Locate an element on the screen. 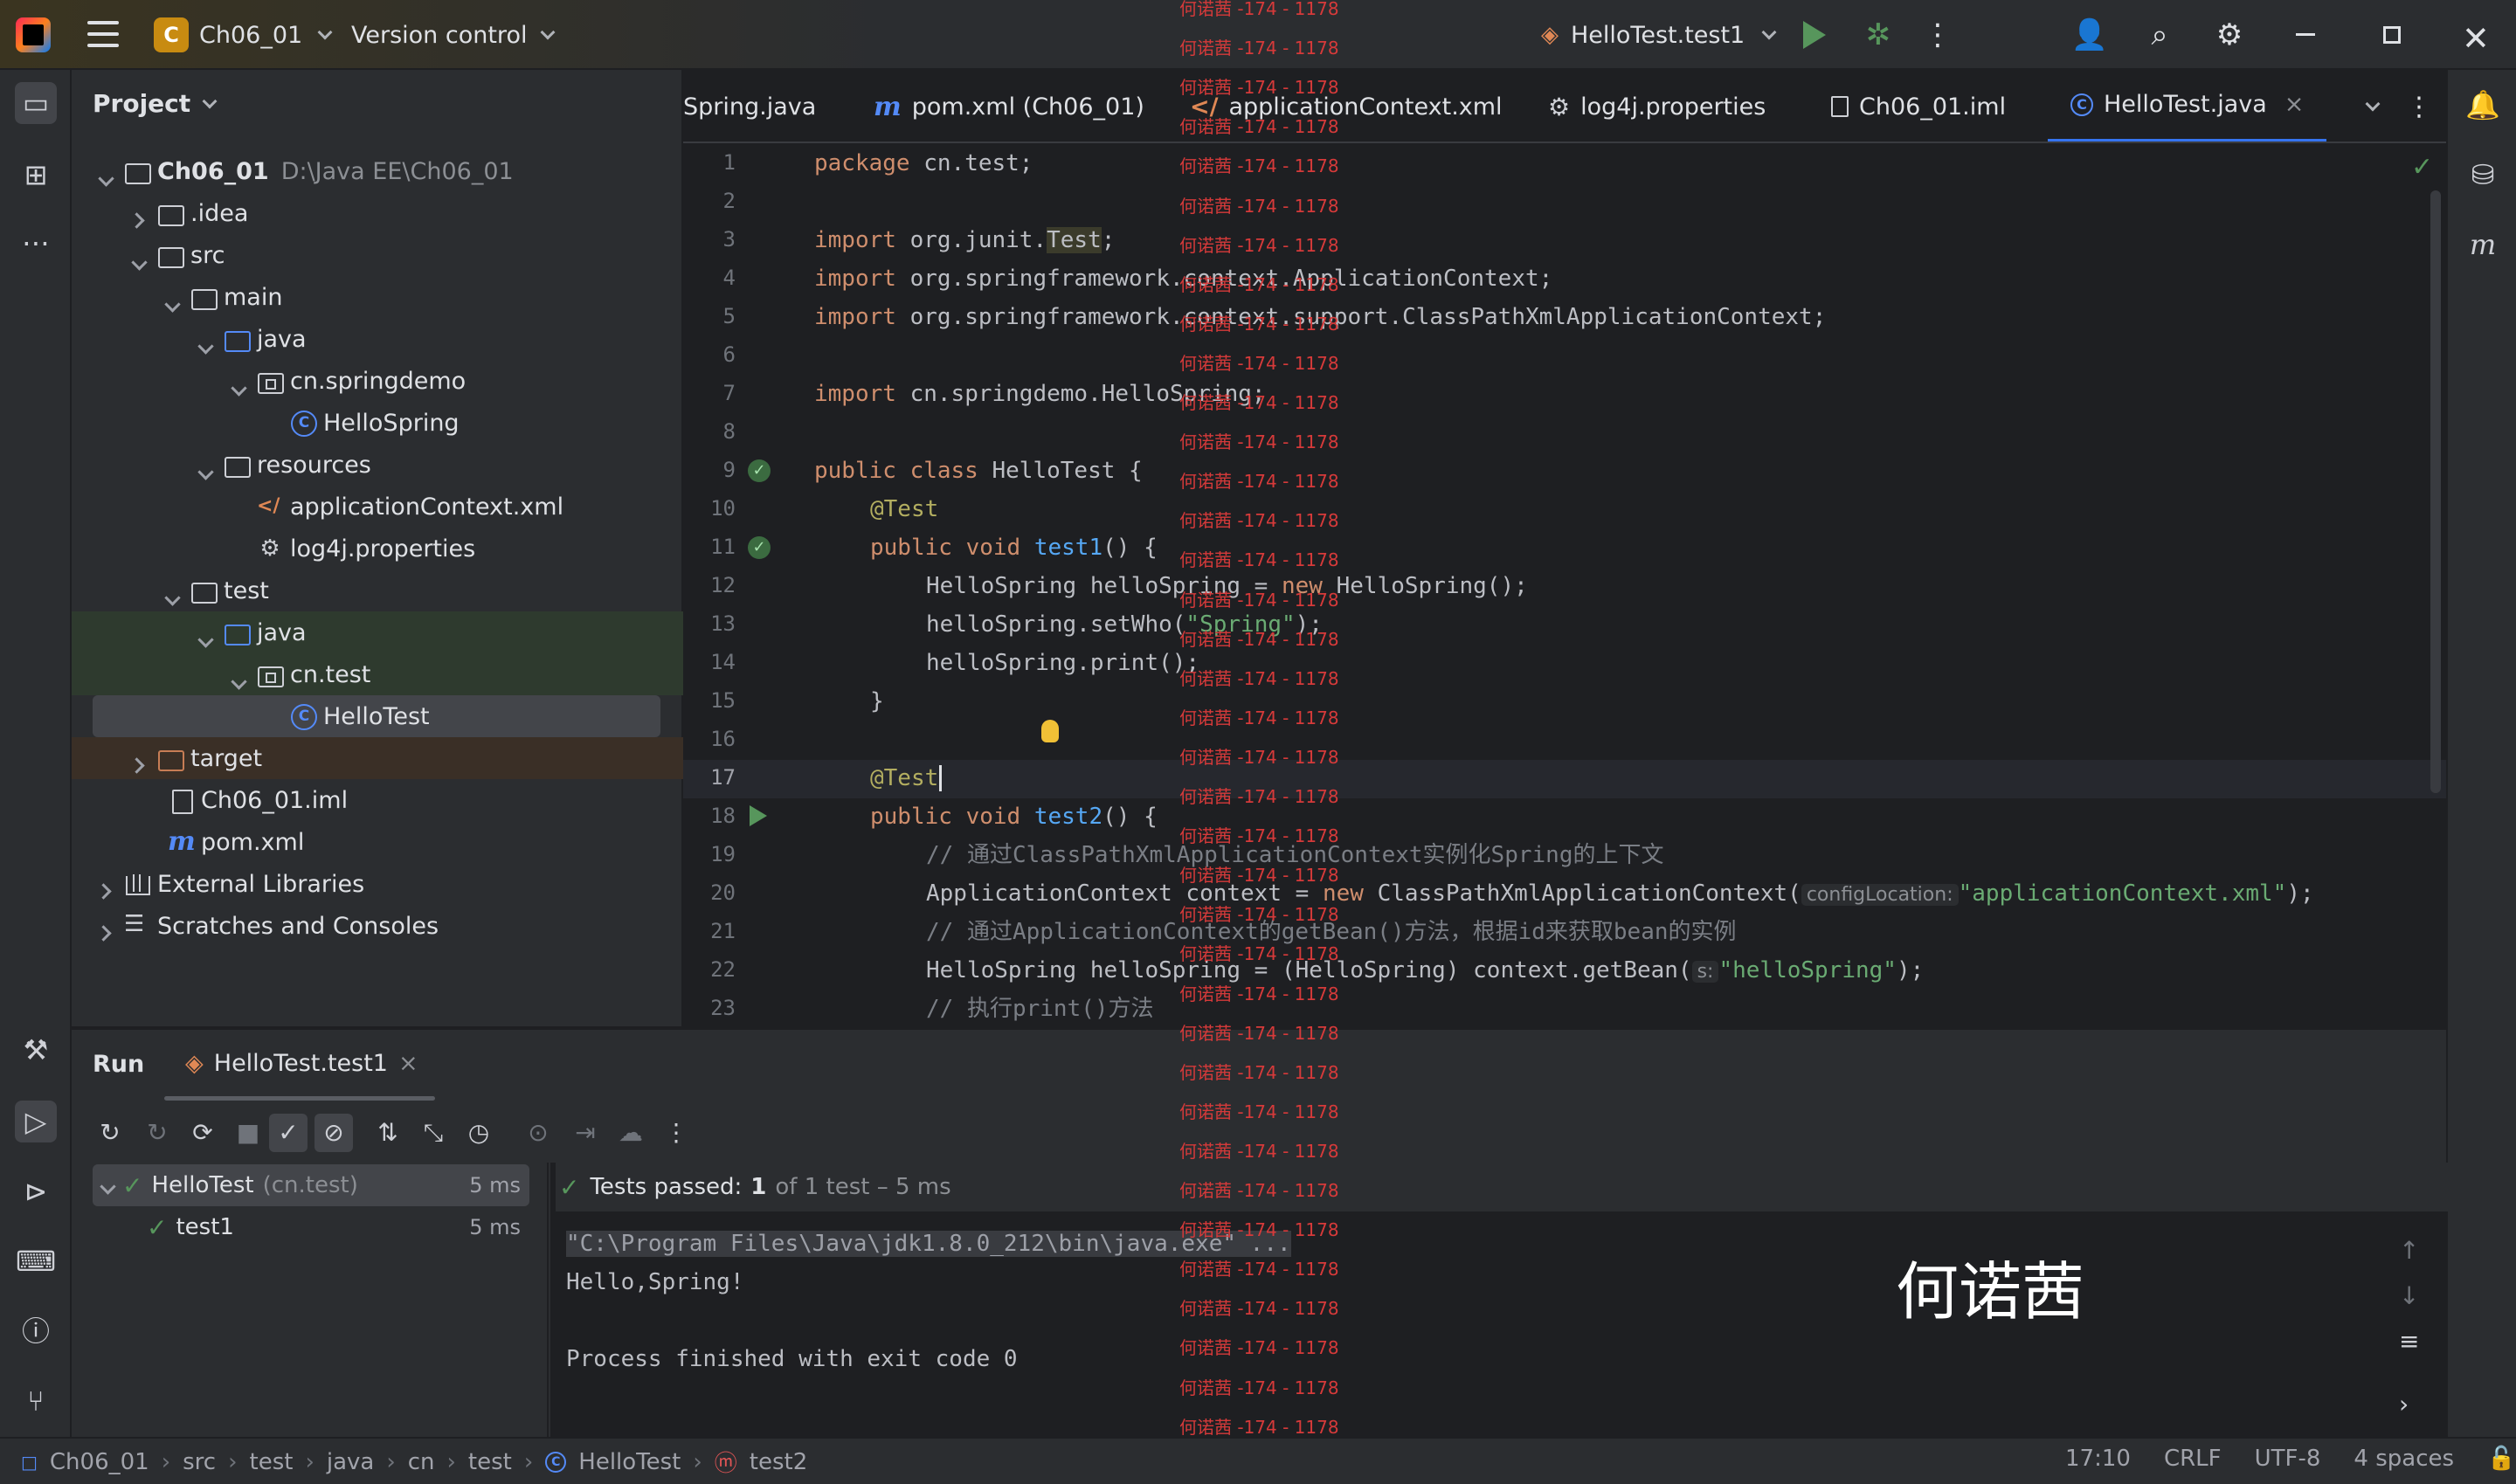 This screenshot has width=2516, height=1484. rerun-icon: ↻ is located at coordinates (110, 1133).